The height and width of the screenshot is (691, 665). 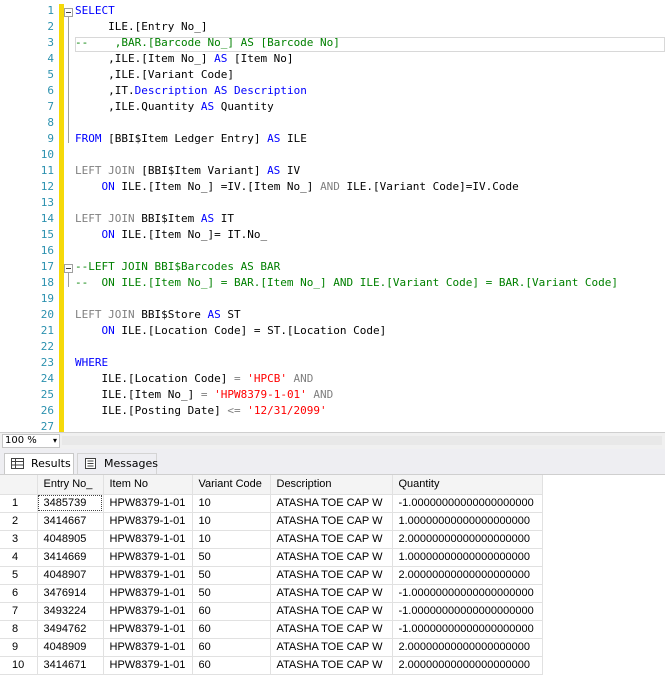 What do you see at coordinates (145, 58) in the screenshot?
I see `code-text: ,ILE.[Item No_]` at bounding box center [145, 58].